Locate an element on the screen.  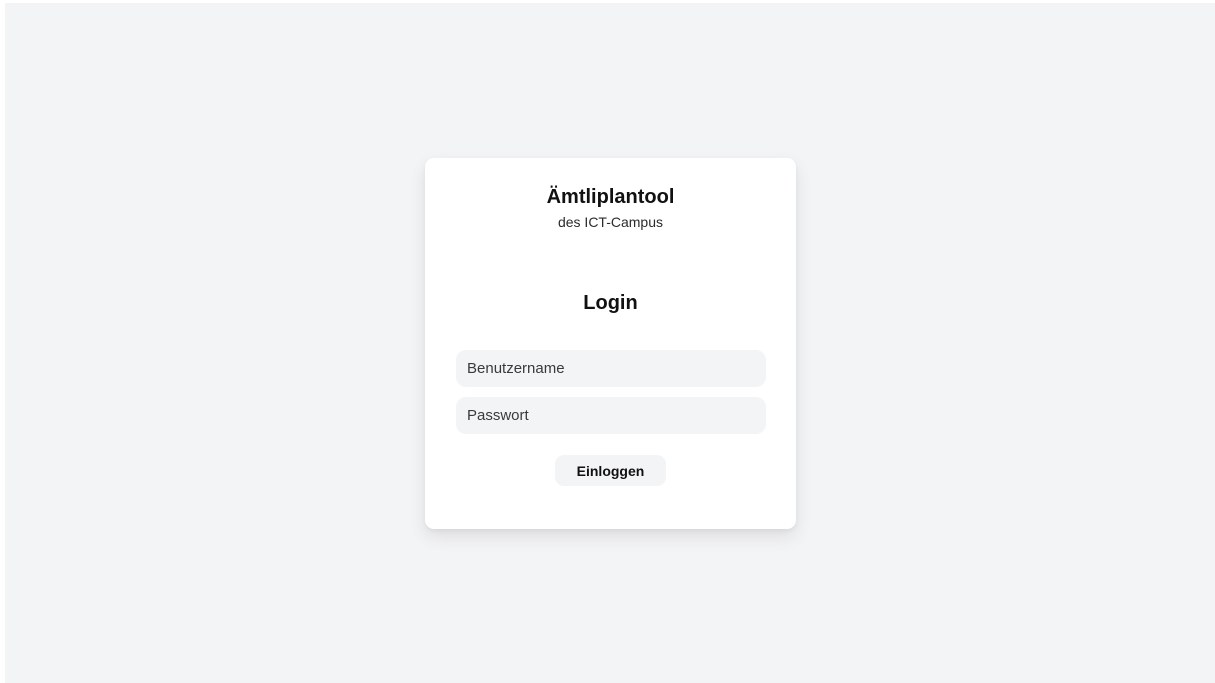
app-title: Ämtliplantool is located at coordinates (610, 197).